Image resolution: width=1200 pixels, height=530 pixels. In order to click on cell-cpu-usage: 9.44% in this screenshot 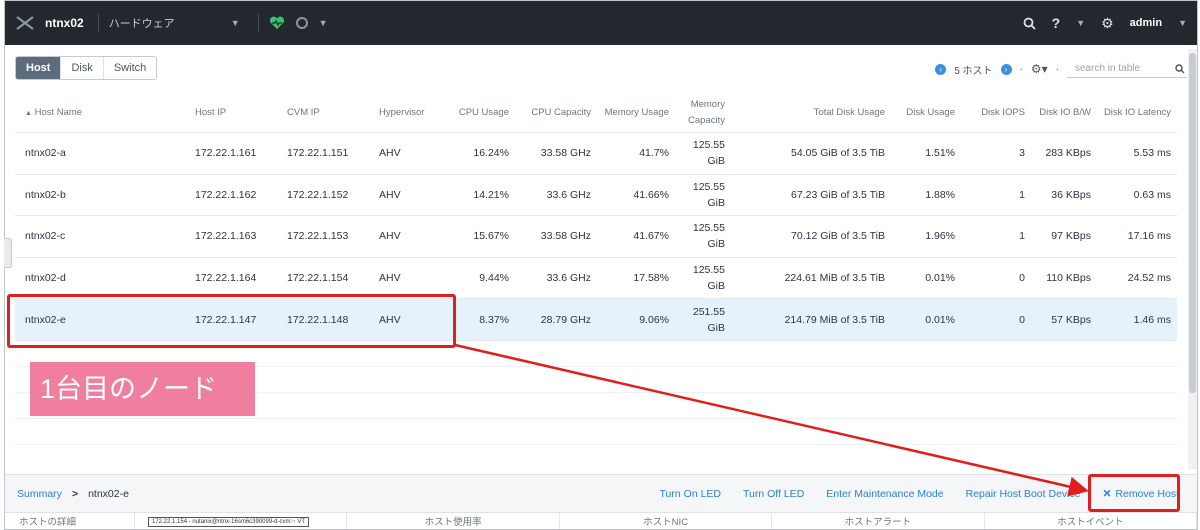, I will do `click(494, 278)`.